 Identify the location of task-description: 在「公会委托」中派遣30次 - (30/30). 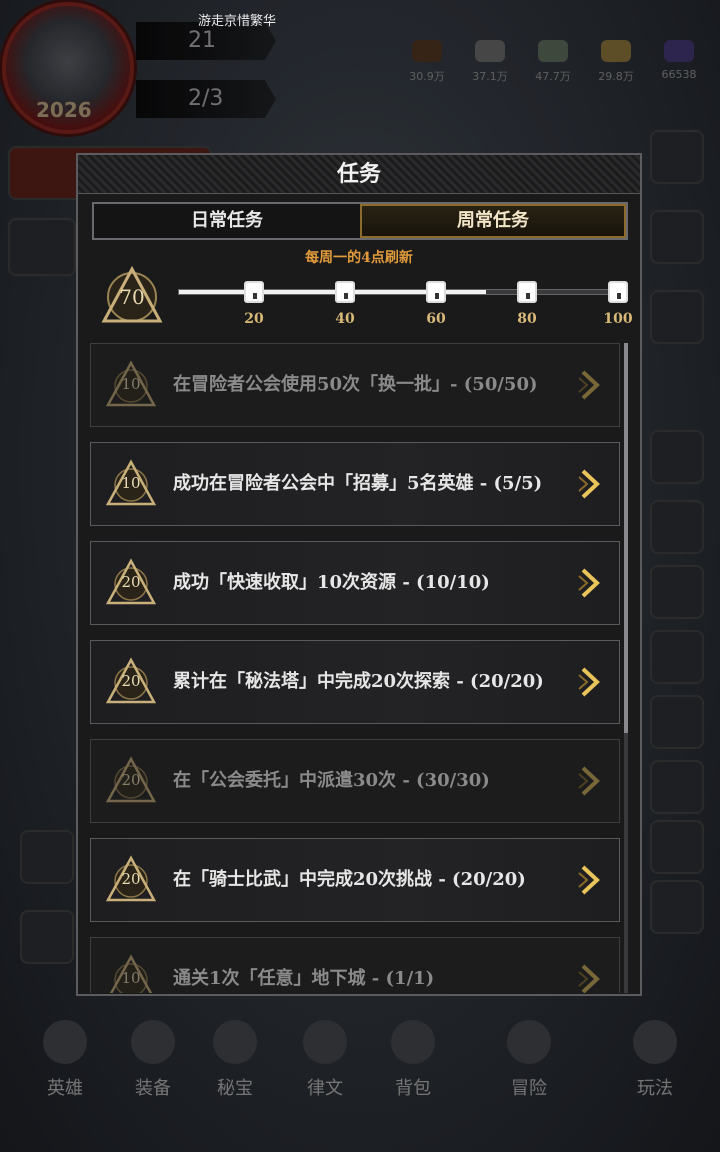
(331, 780).